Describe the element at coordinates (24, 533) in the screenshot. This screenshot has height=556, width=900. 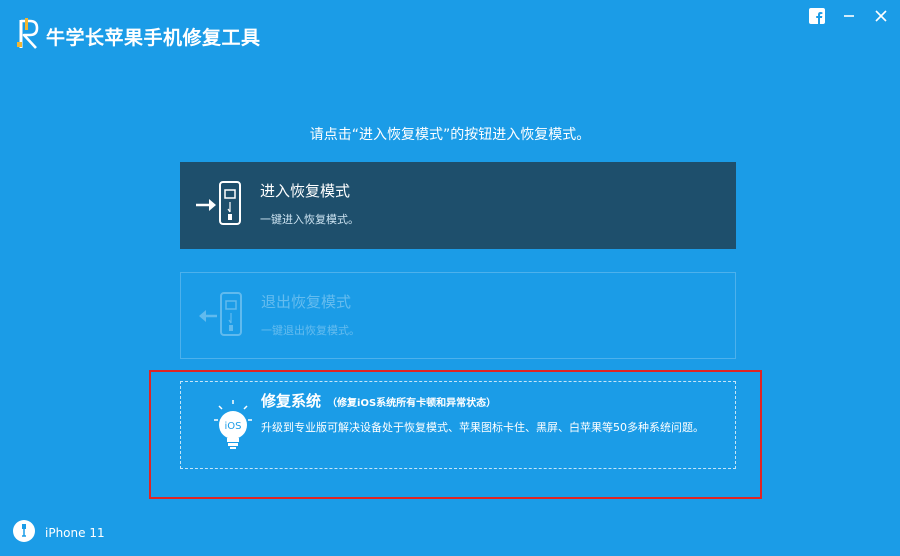
I see `phone-cable-icon` at that location.